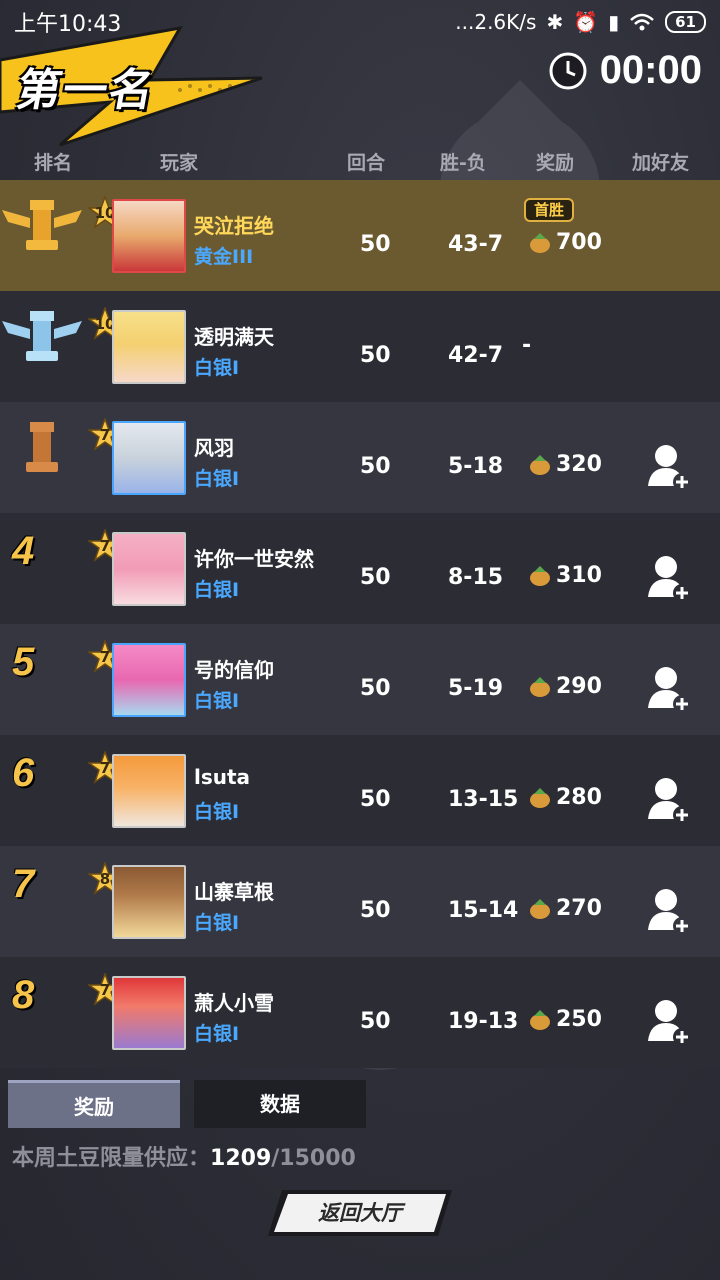  I want to click on player-name: 号的信仰, so click(234, 670).